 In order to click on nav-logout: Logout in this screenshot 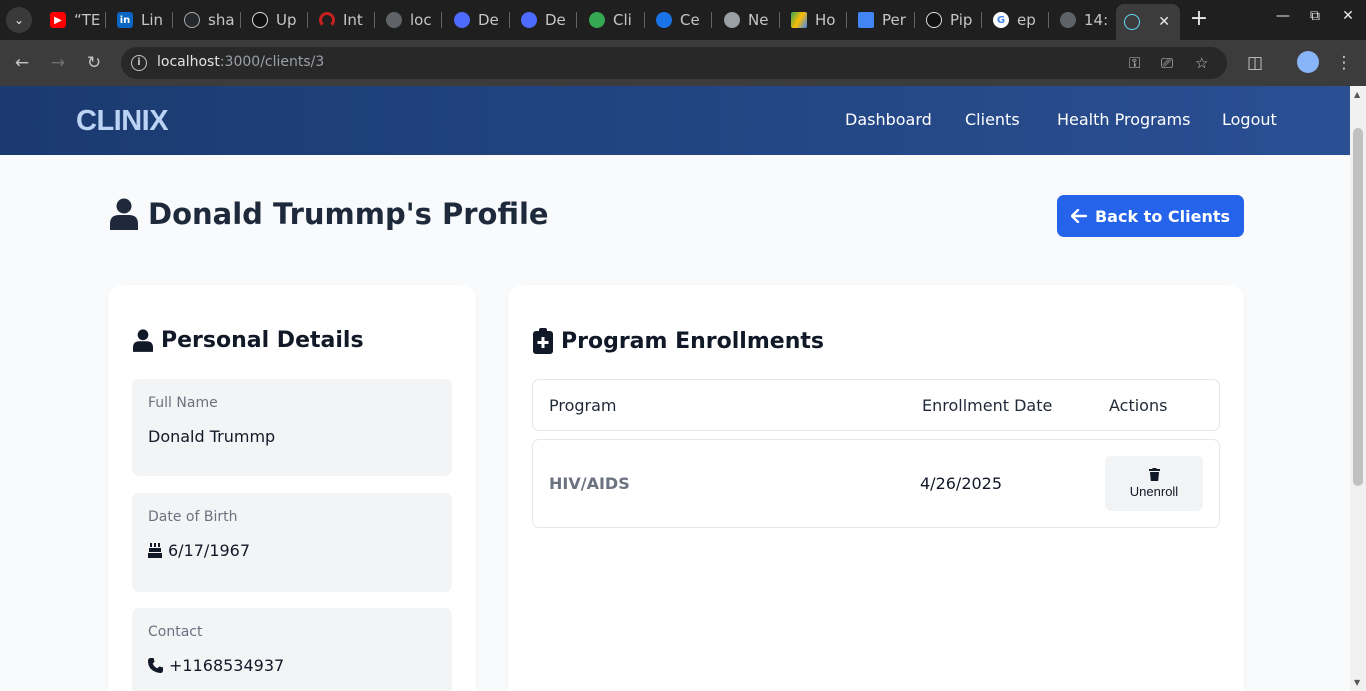, I will do `click(1249, 119)`.